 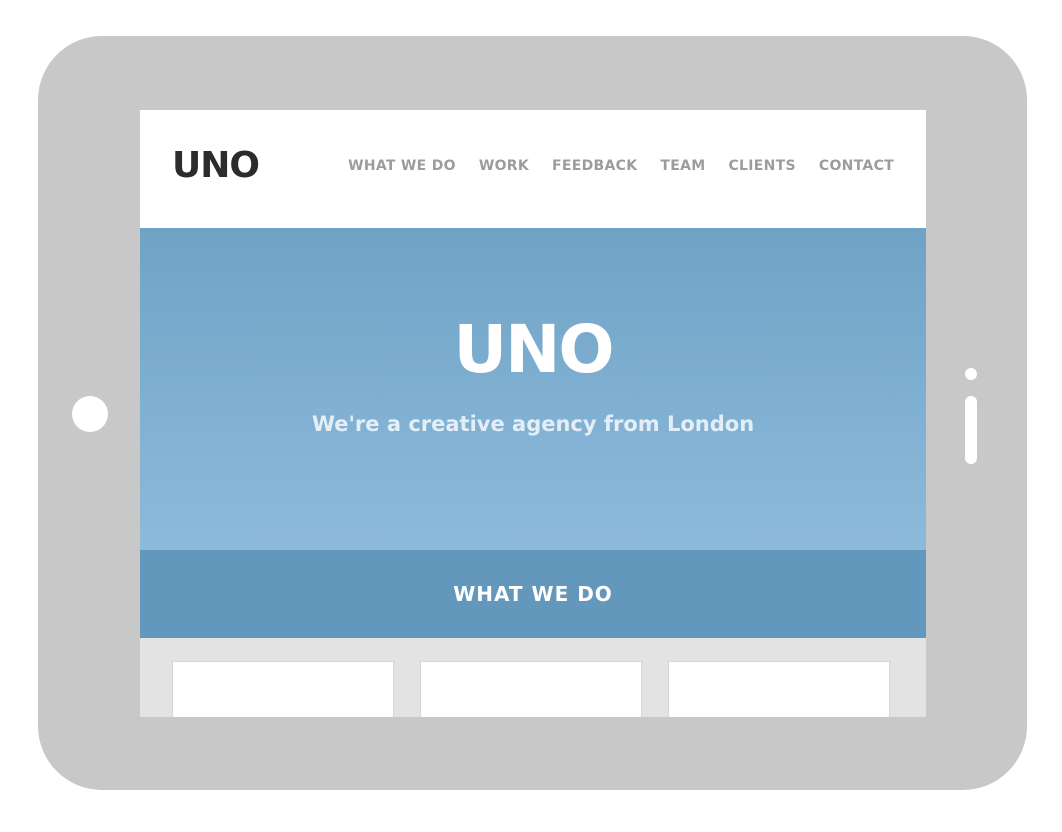 I want to click on nav-item-team: TEAM, so click(x=682, y=166).